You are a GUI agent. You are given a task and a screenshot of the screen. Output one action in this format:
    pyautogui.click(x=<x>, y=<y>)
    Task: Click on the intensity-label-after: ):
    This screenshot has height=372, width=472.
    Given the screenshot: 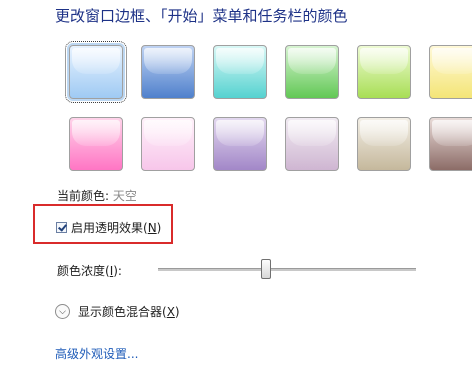 What is the action you would take?
    pyautogui.click(x=117, y=271)
    